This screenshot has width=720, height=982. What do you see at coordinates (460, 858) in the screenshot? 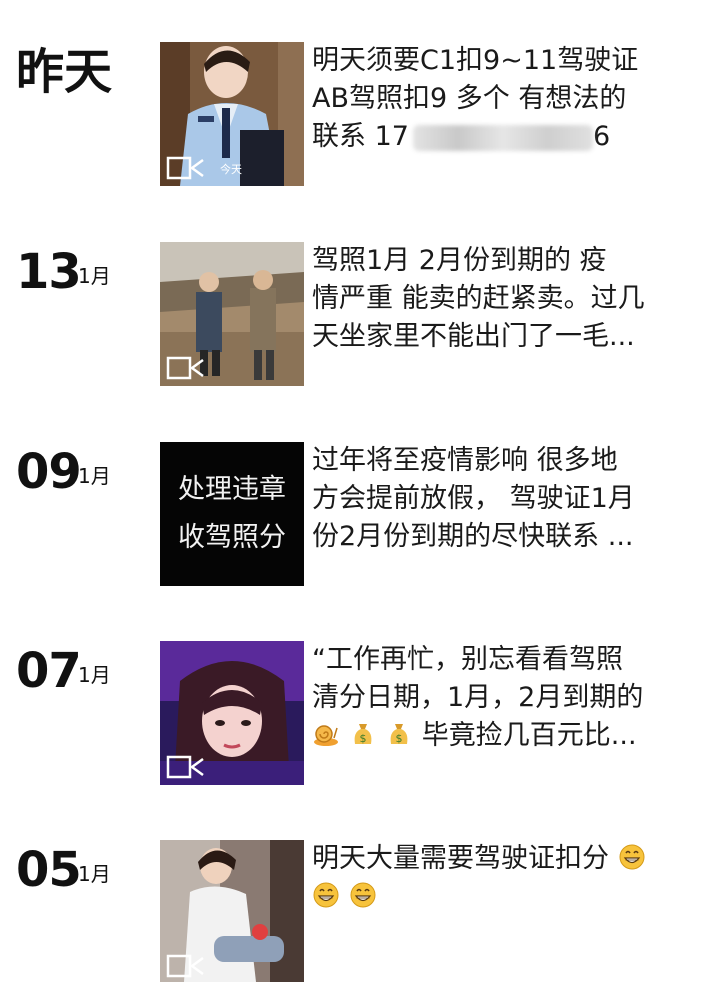
I see `entry-text-line-prefix: 明天大量需要驾驶证扣分` at bounding box center [460, 858].